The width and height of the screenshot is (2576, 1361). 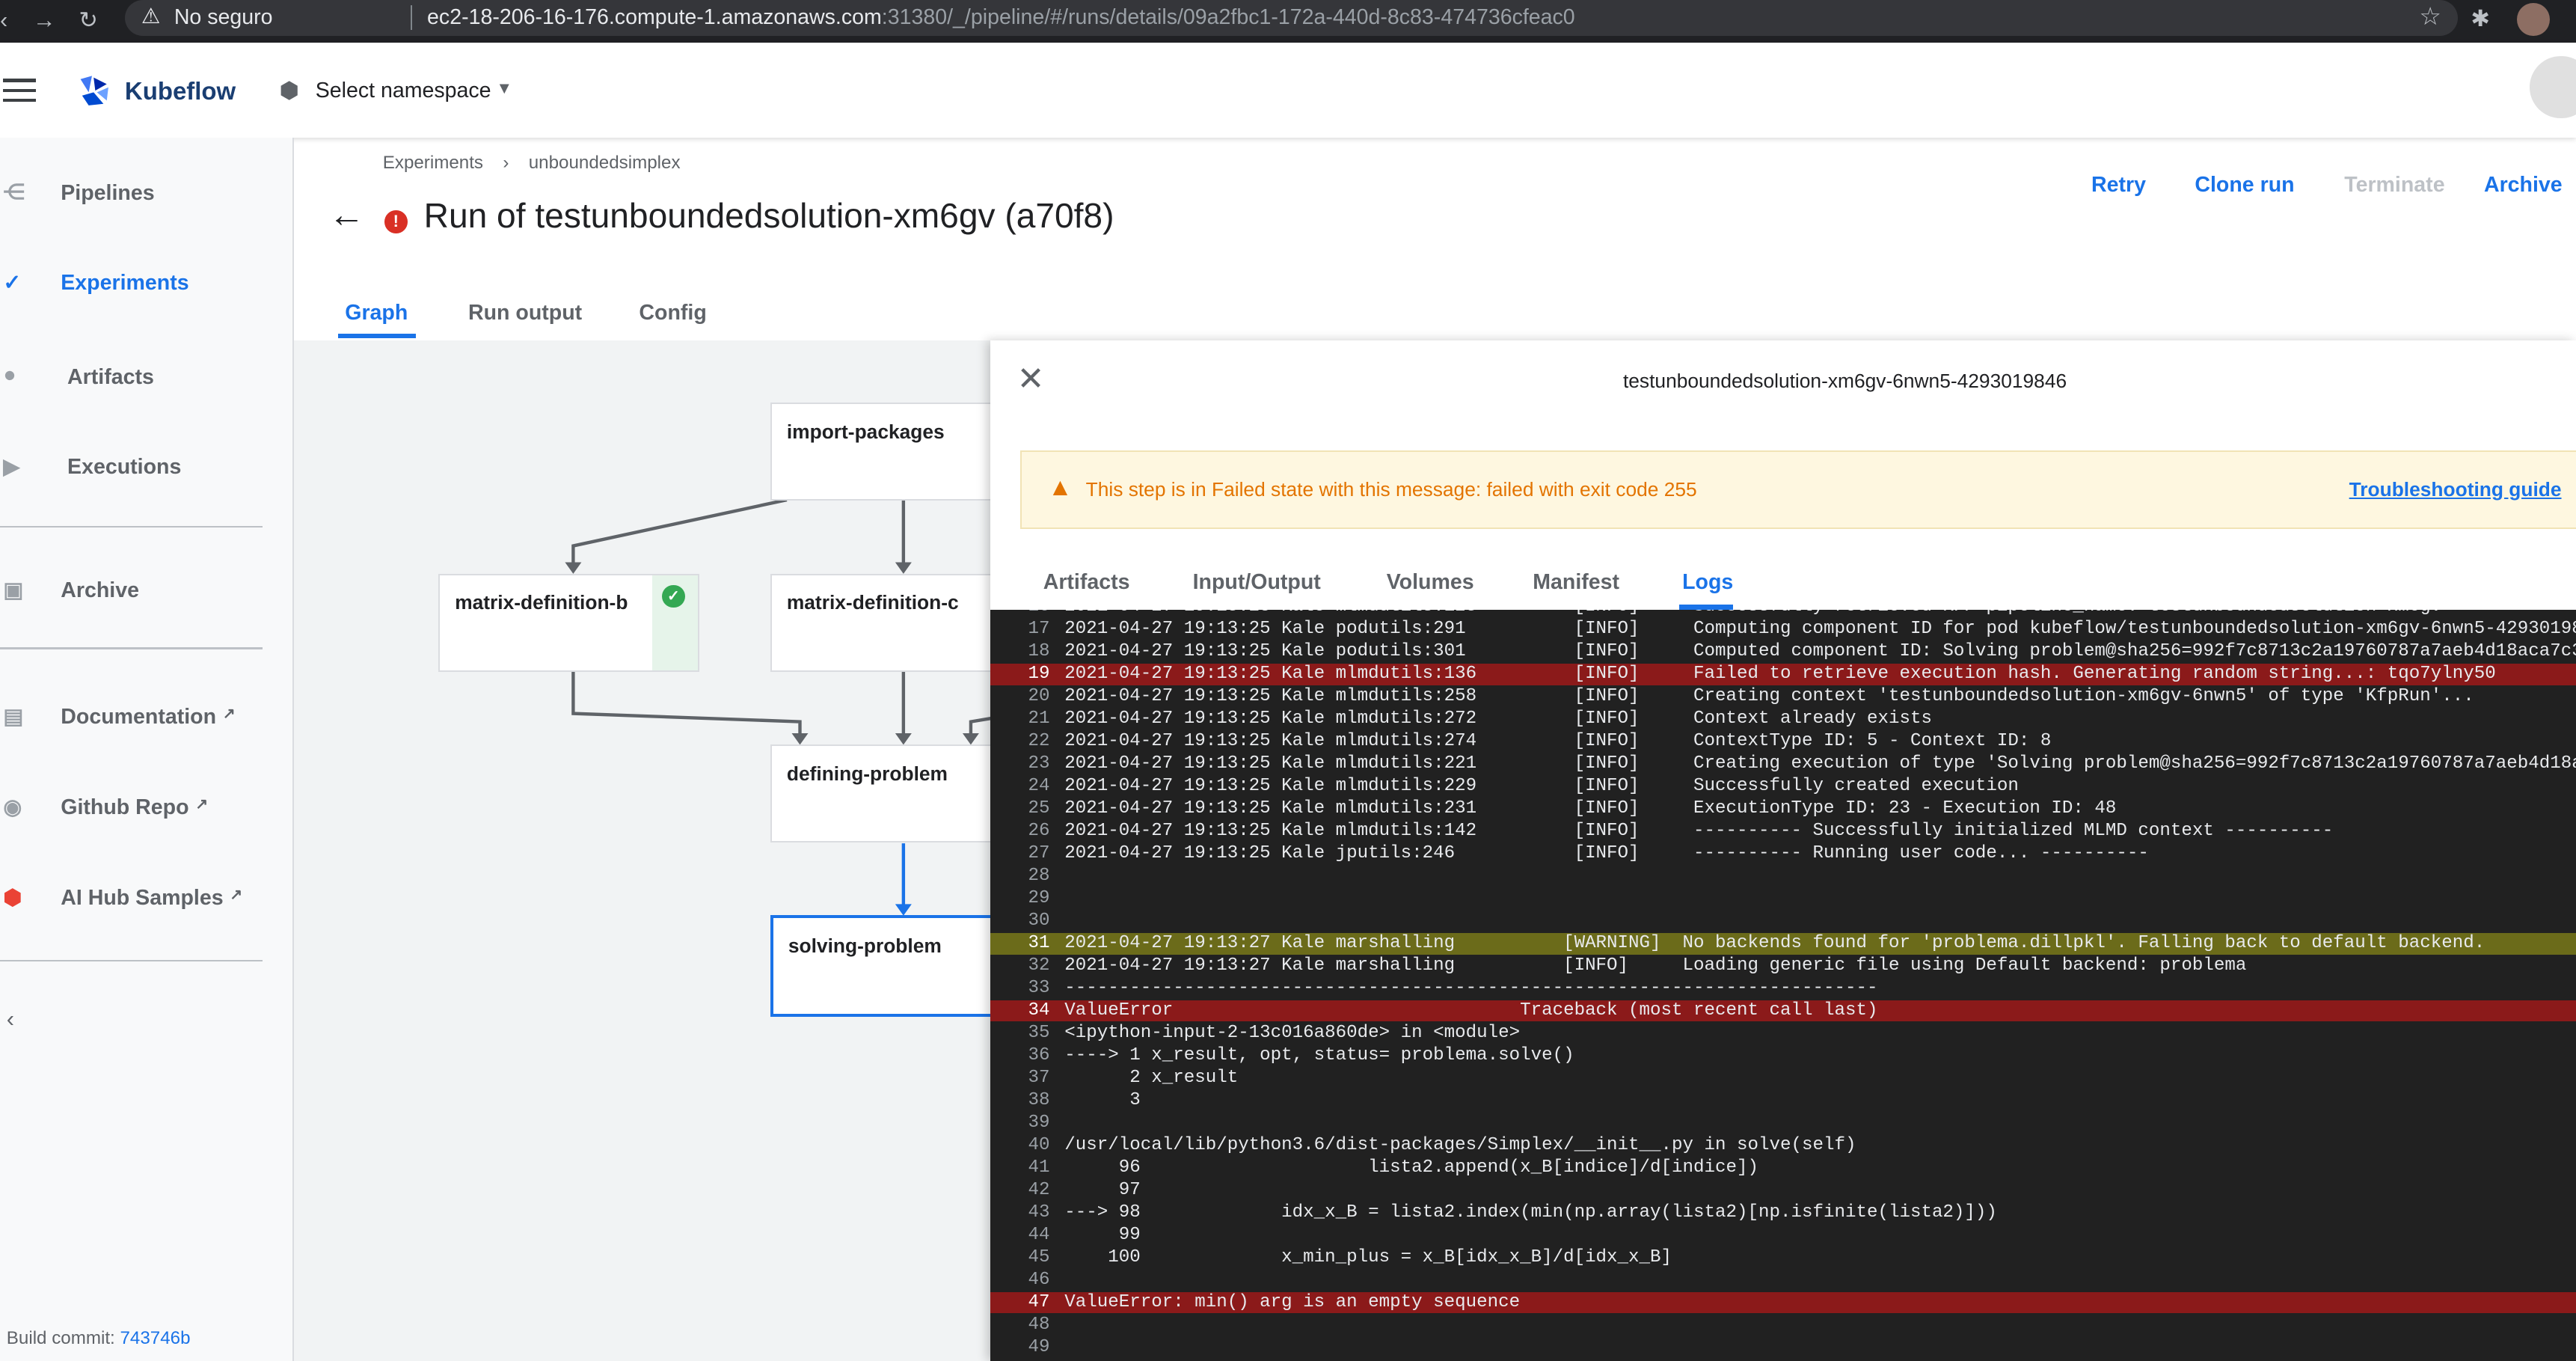 I want to click on log-line-number: 24, so click(x=1039, y=786).